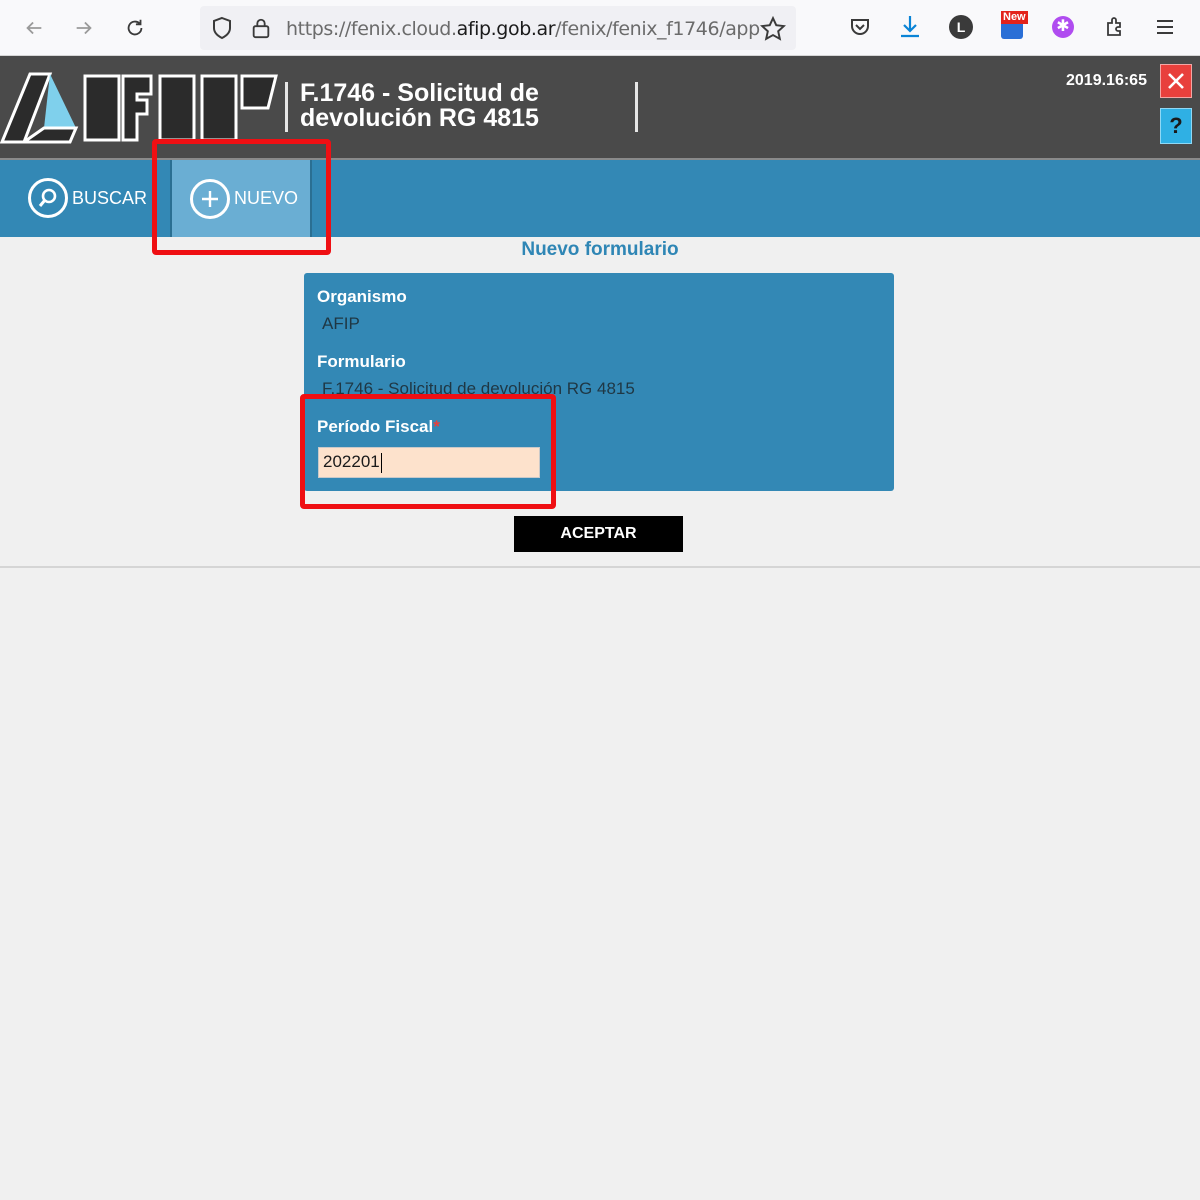 The image size is (1200, 1200). I want to click on reload-button, so click(135, 28).